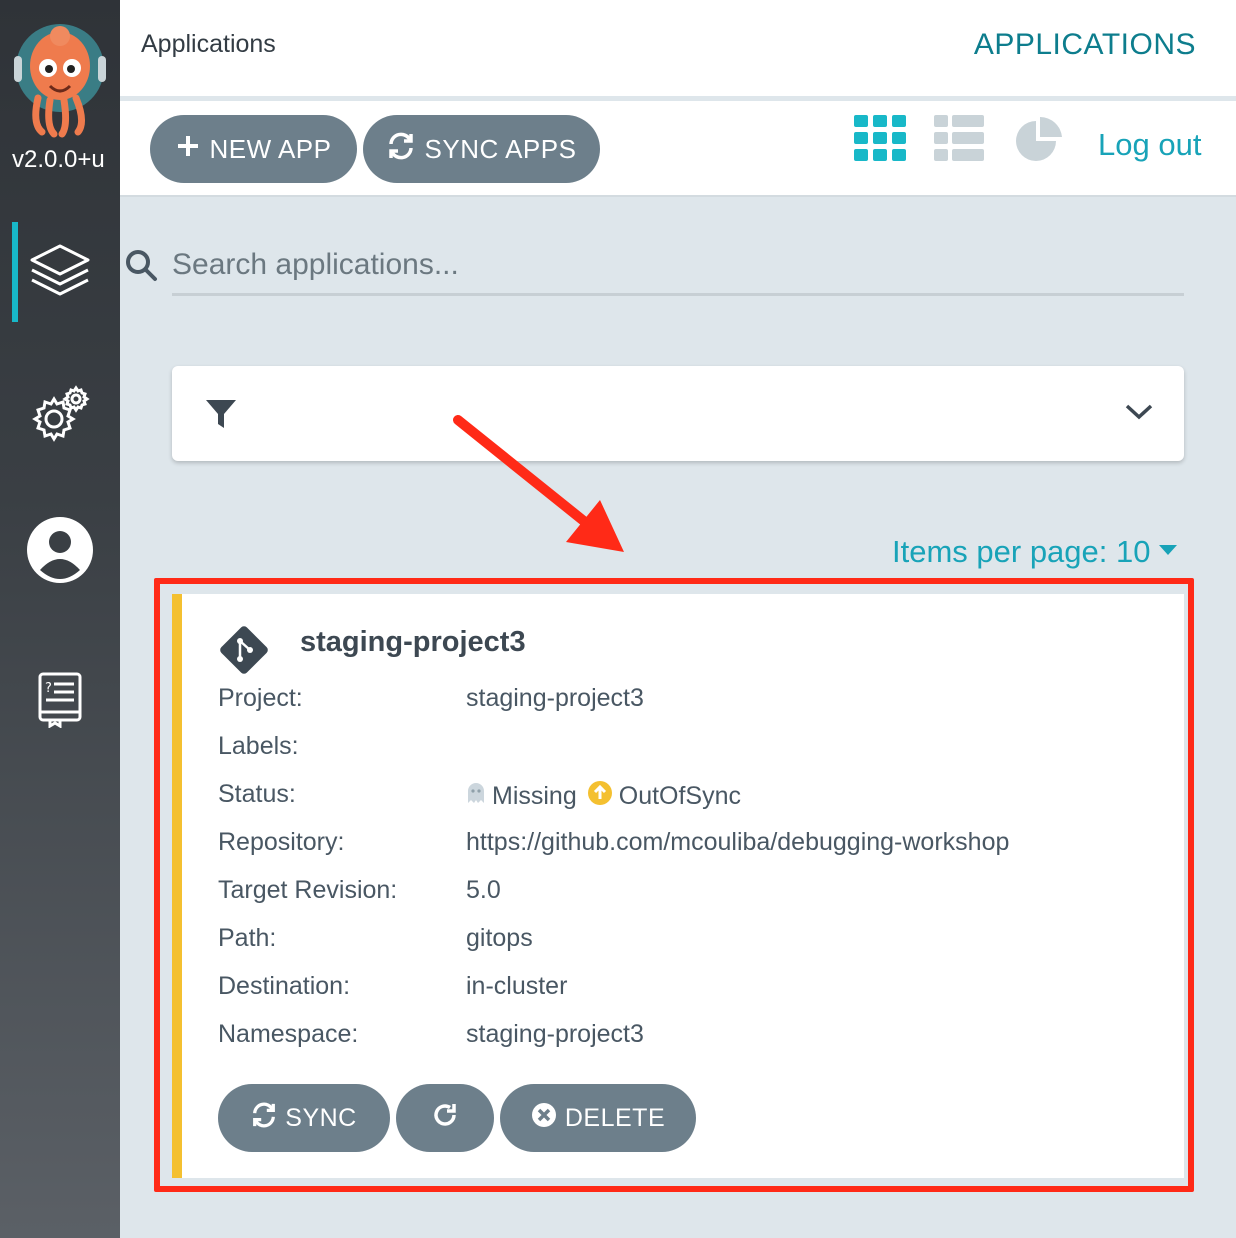 Image resolution: width=1236 pixels, height=1238 pixels. What do you see at coordinates (221, 415) in the screenshot?
I see `filter-icon` at bounding box center [221, 415].